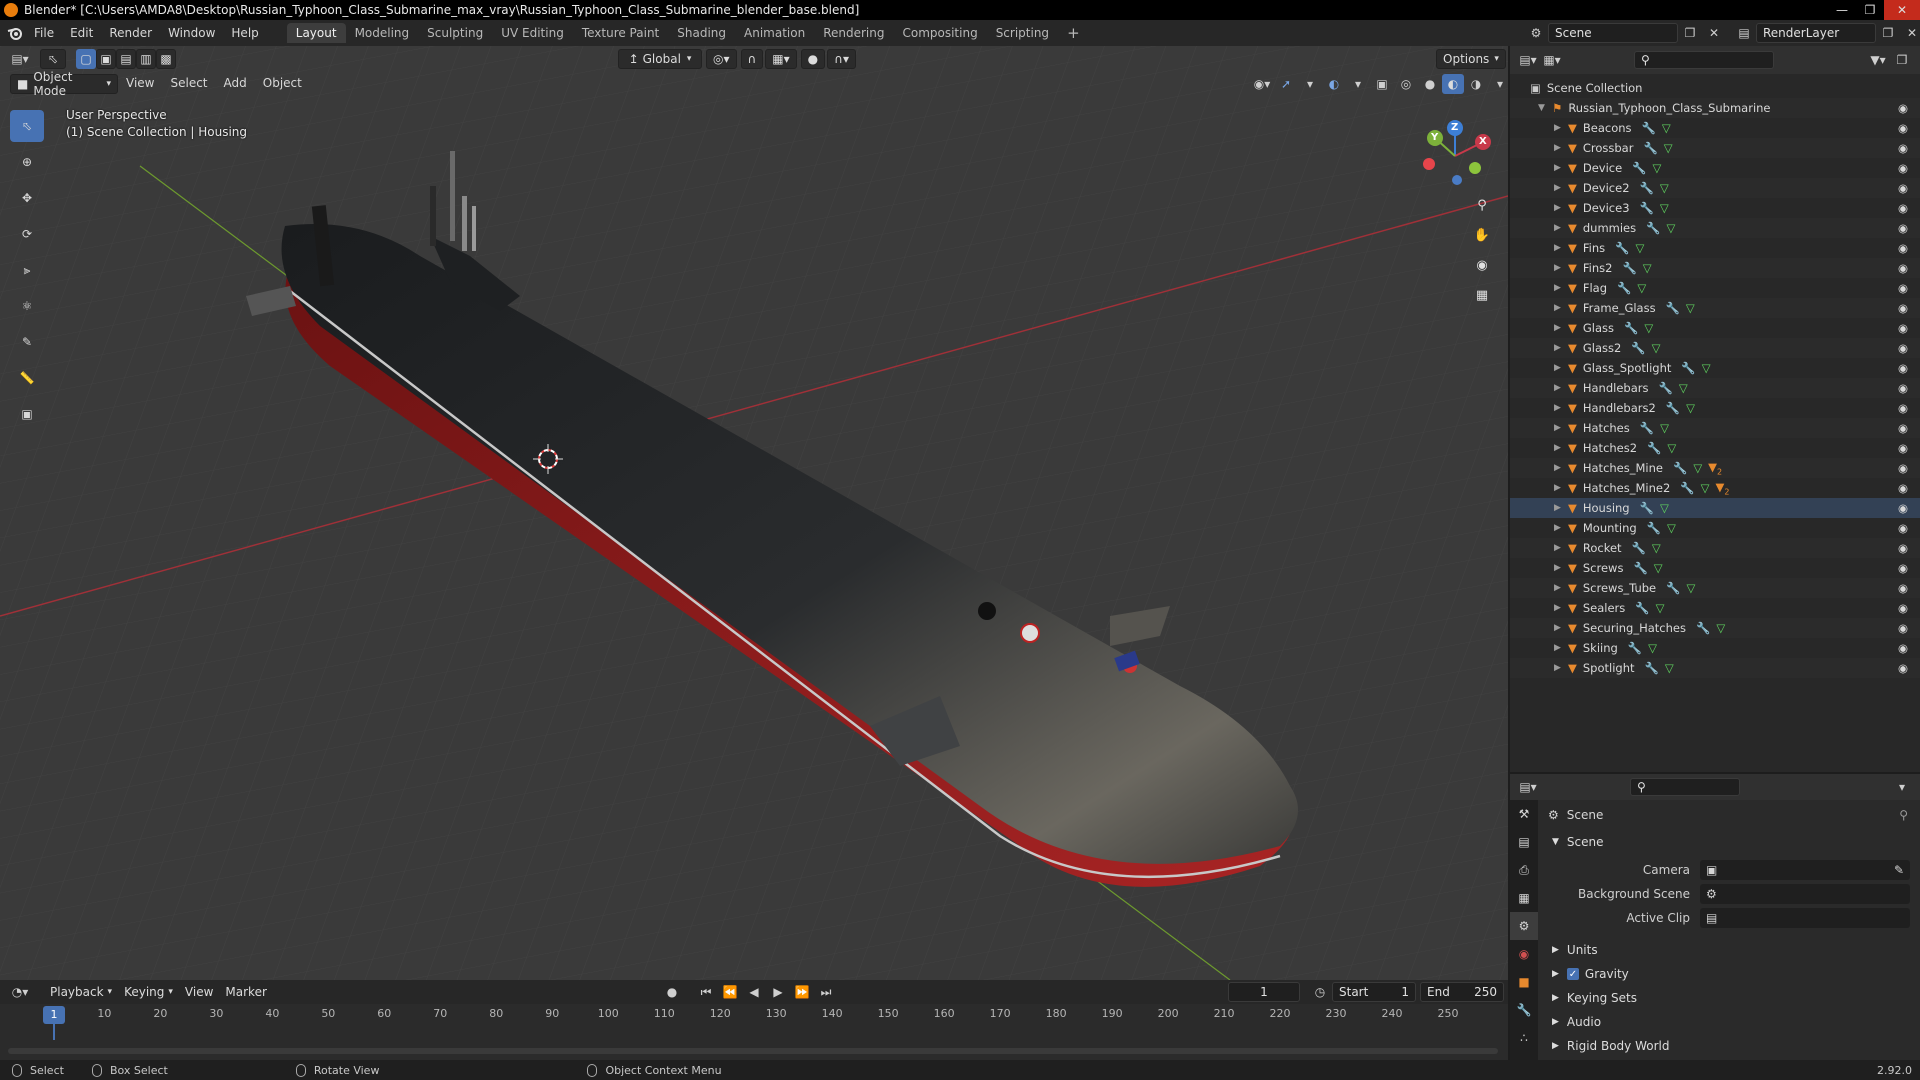 The width and height of the screenshot is (1920, 1080). I want to click on move-tool-icon: ✥, so click(27, 198).